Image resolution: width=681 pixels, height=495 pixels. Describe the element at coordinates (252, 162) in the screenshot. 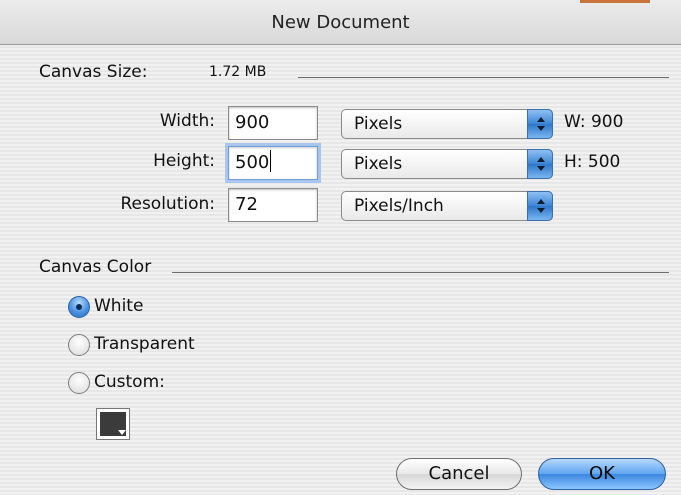

I see `height-input-value: 500` at that location.